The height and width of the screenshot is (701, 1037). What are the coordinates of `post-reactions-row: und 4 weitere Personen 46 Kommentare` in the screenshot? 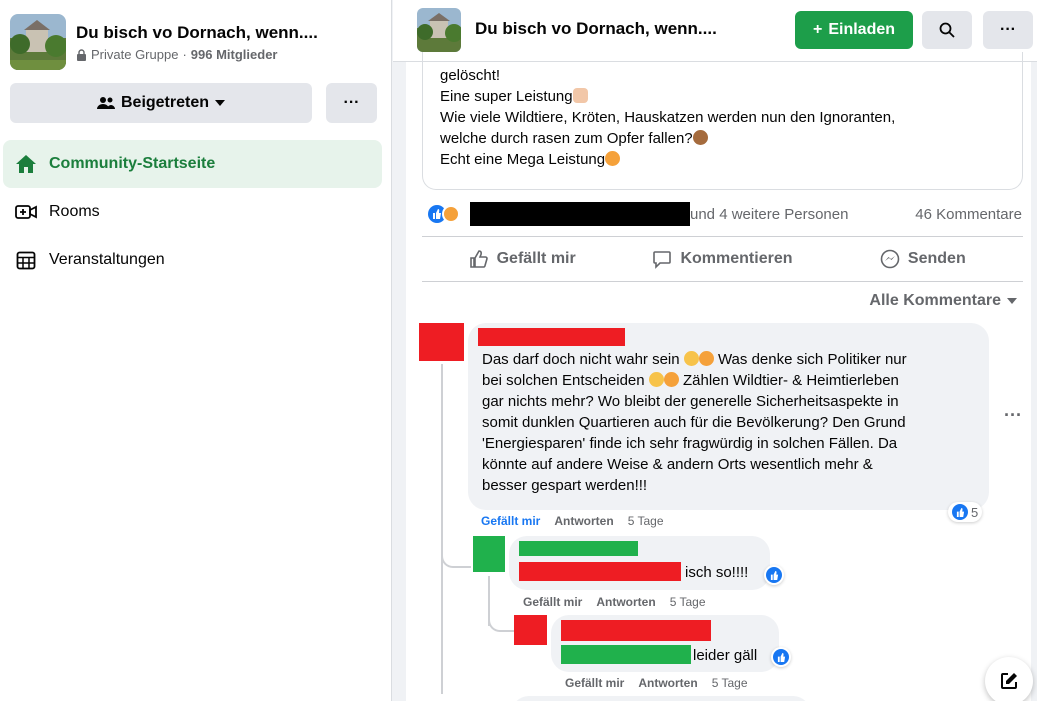 It's located at (725, 214).